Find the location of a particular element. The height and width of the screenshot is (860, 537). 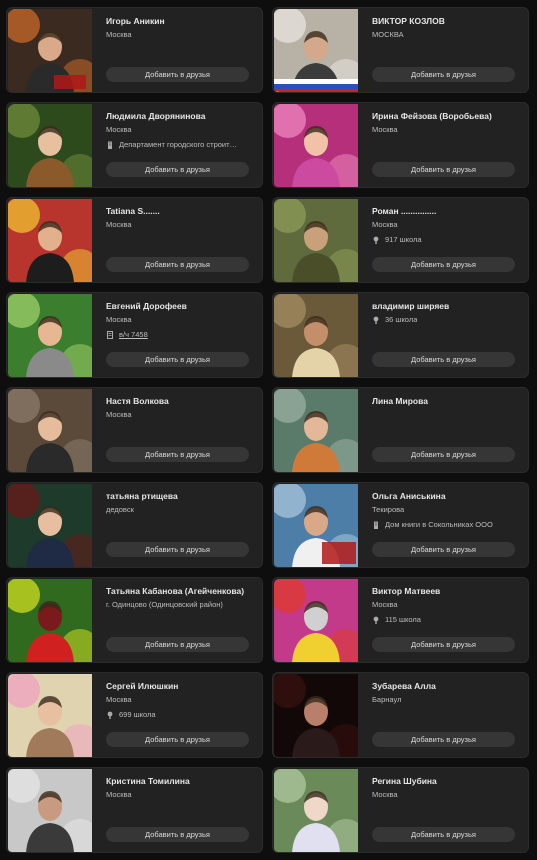

person-affiliation: в/ч 7458 is located at coordinates (180, 334).